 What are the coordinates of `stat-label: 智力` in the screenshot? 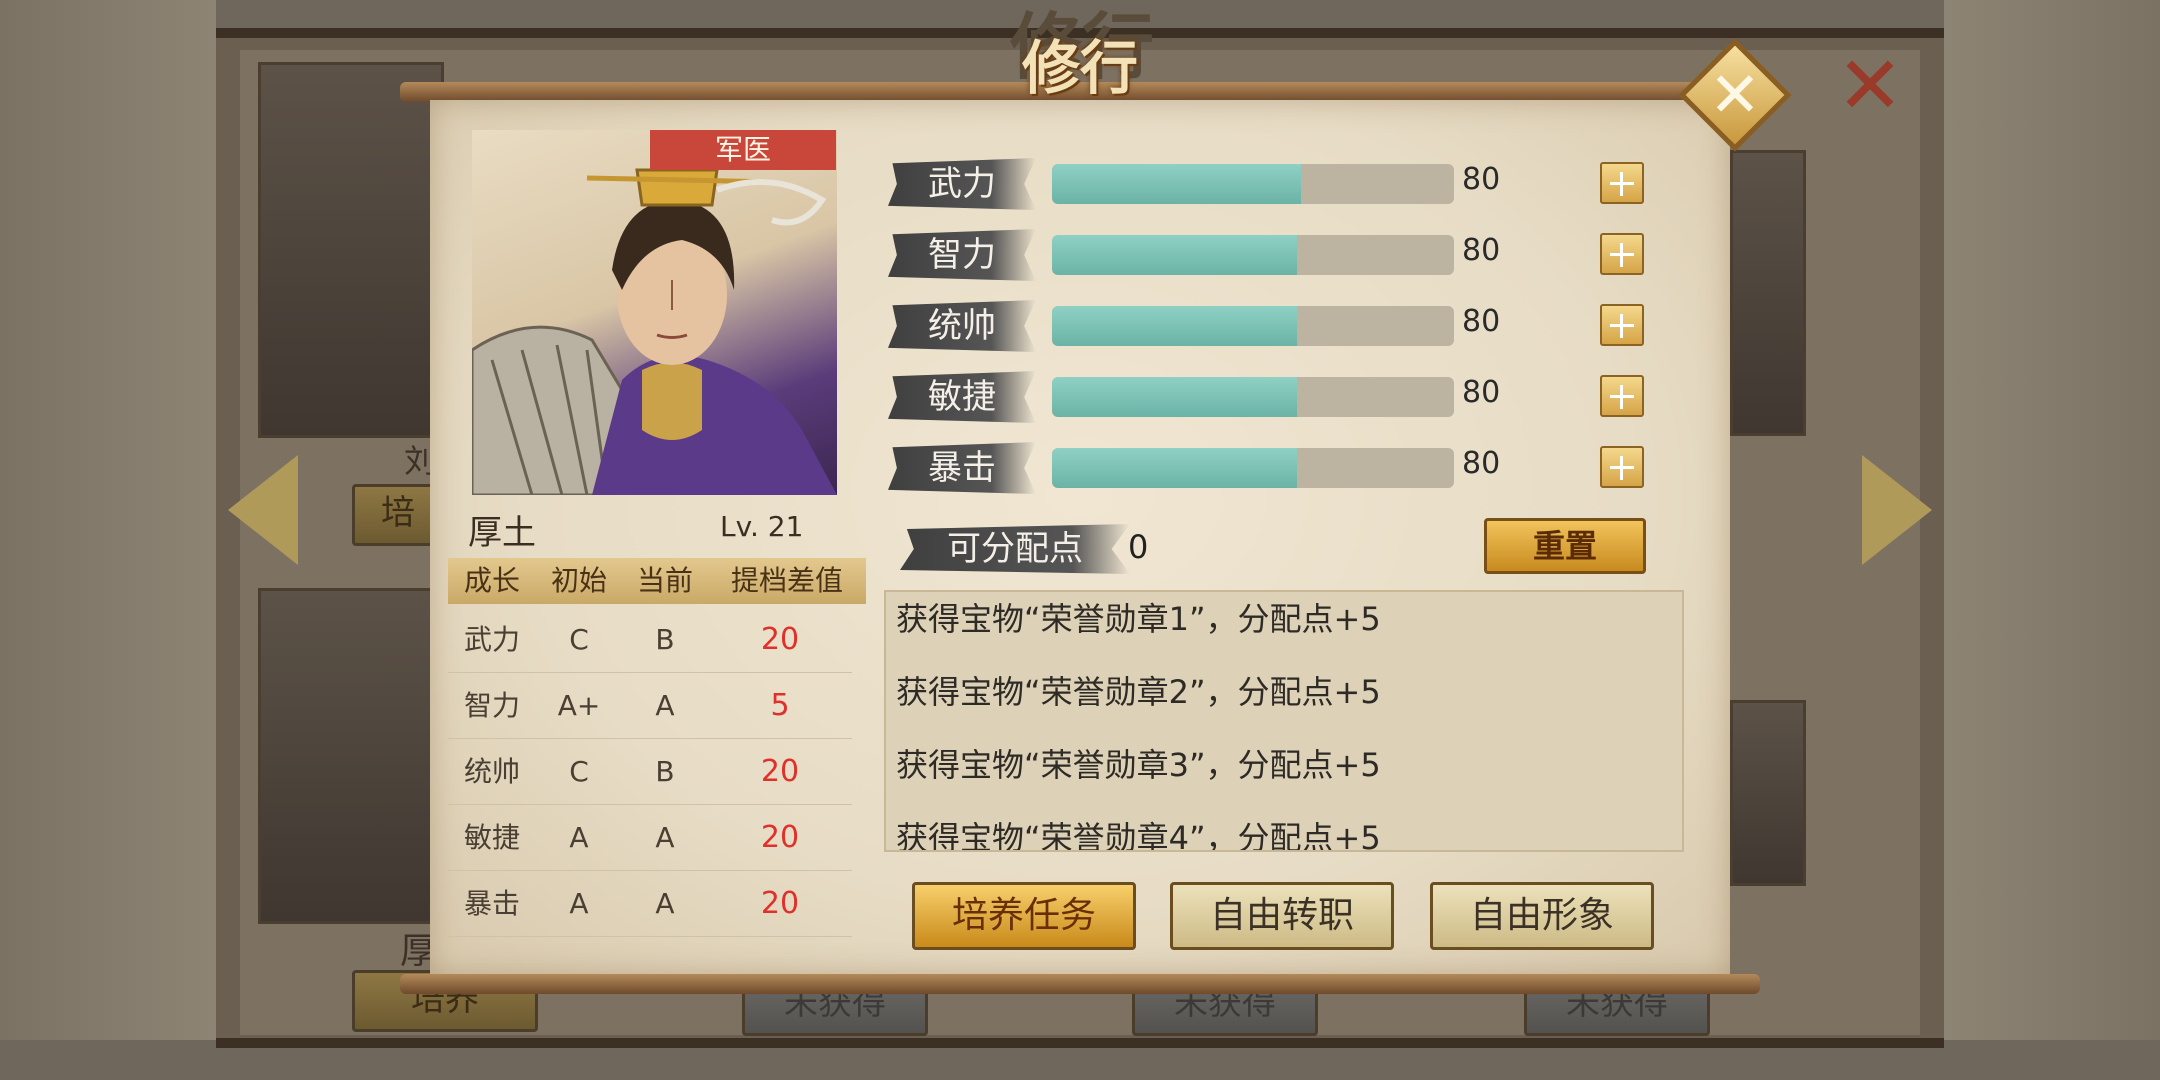 It's located at (962, 255).